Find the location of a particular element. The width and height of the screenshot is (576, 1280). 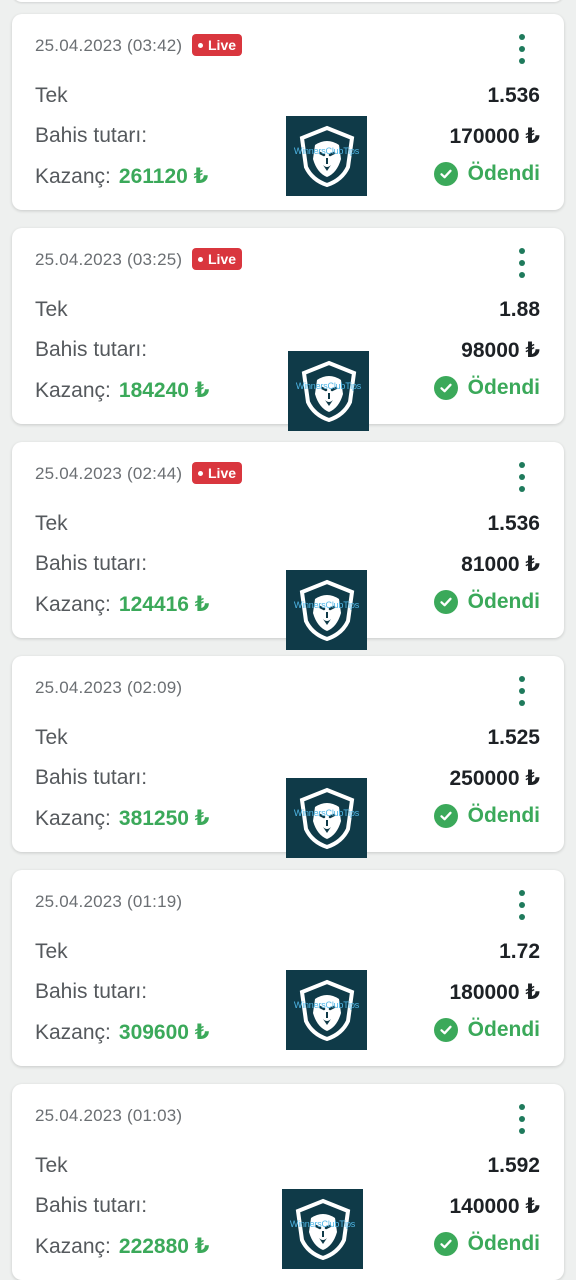

stake-value: 180000 ₺ is located at coordinates (494, 992).